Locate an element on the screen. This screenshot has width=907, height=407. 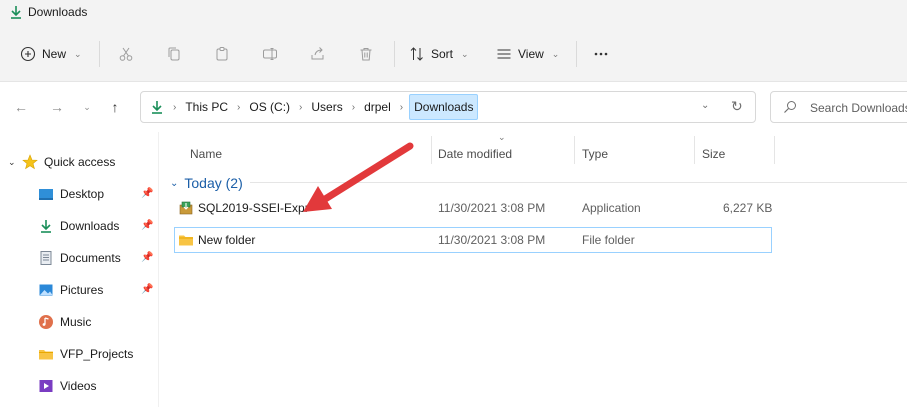
new-button: New ⌄ is located at coordinates (51, 54).